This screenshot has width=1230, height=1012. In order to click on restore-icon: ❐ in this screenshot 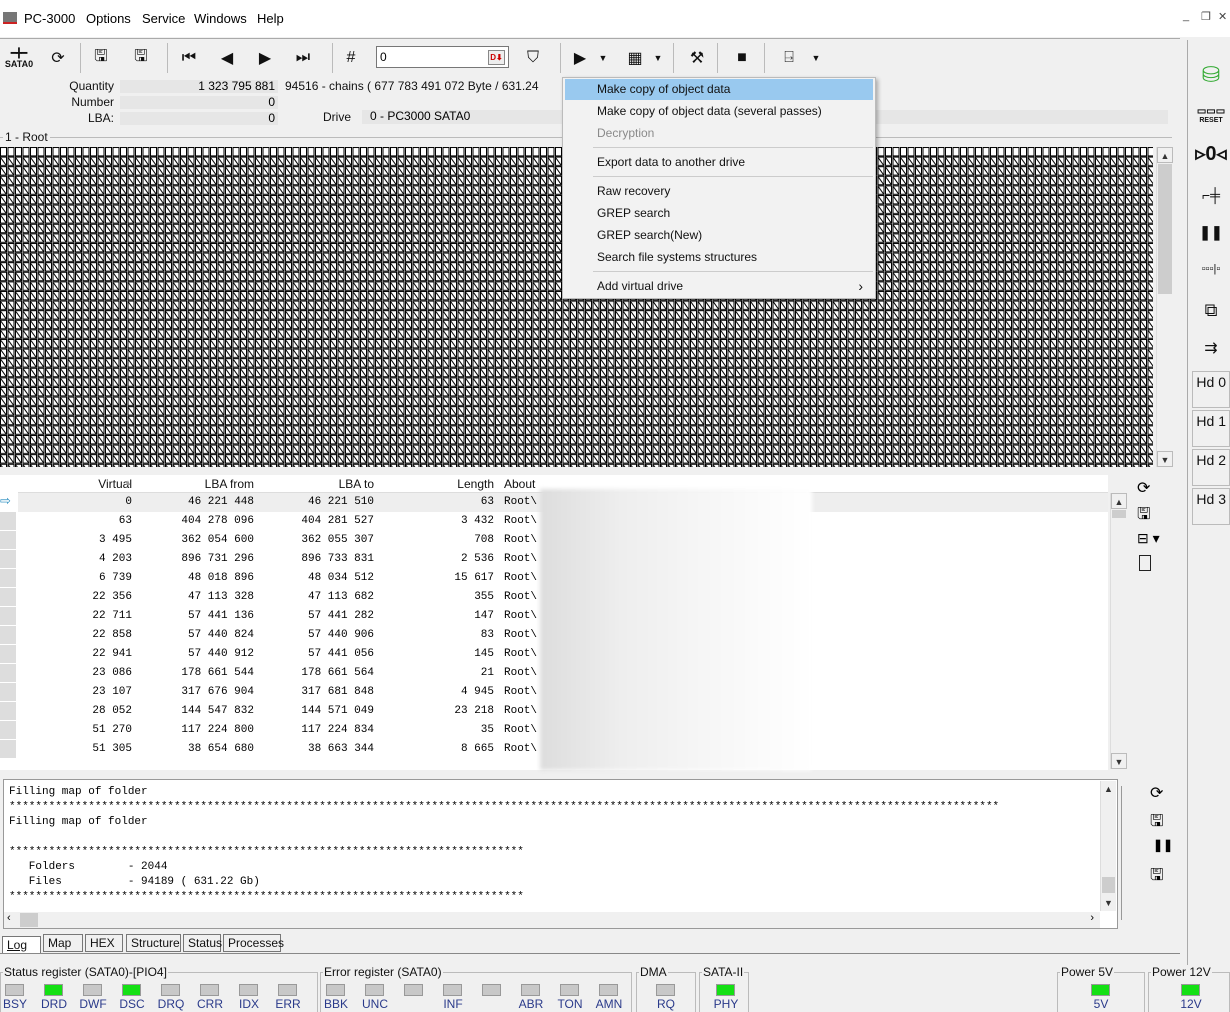, I will do `click(1206, 16)`.